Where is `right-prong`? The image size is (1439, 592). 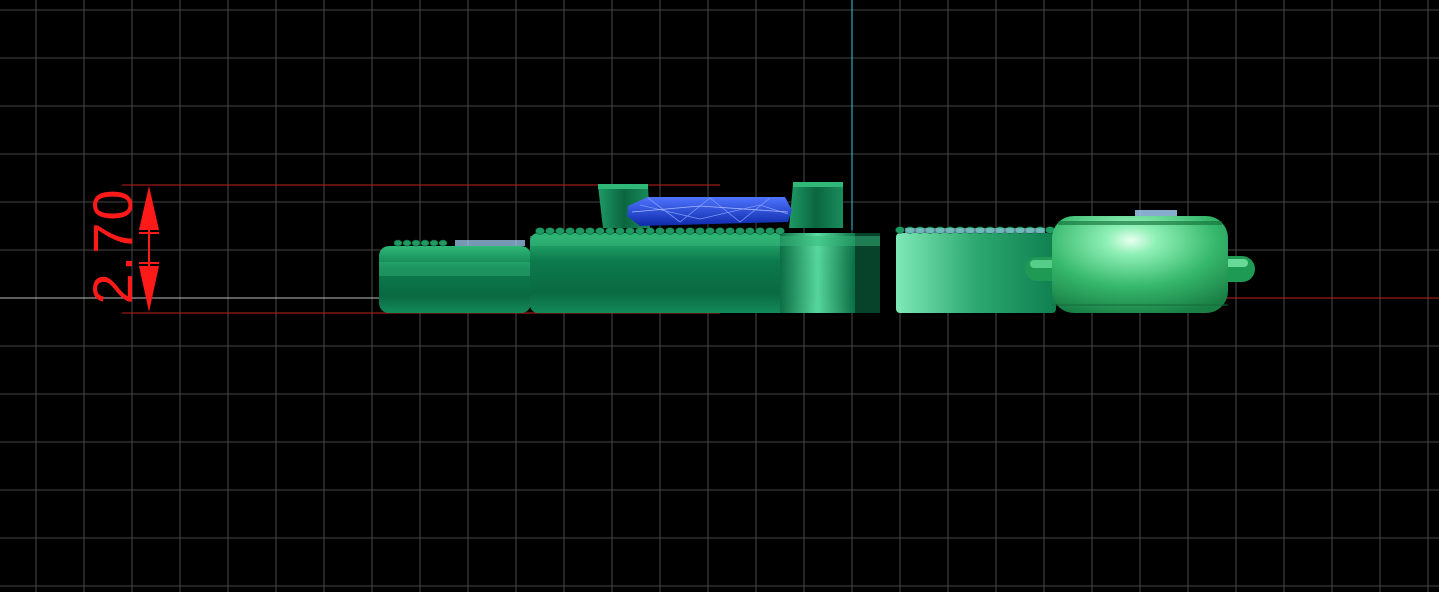
right-prong is located at coordinates (816, 205).